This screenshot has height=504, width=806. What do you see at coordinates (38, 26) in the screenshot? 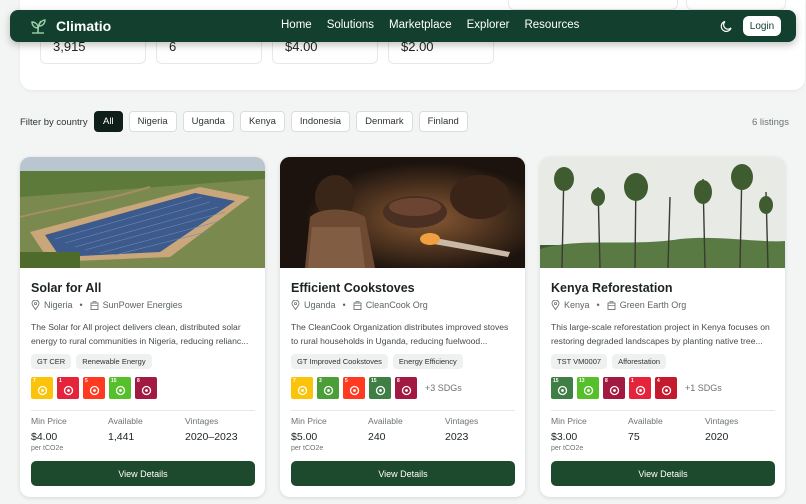
I see `leaf-logo-icon` at bounding box center [38, 26].